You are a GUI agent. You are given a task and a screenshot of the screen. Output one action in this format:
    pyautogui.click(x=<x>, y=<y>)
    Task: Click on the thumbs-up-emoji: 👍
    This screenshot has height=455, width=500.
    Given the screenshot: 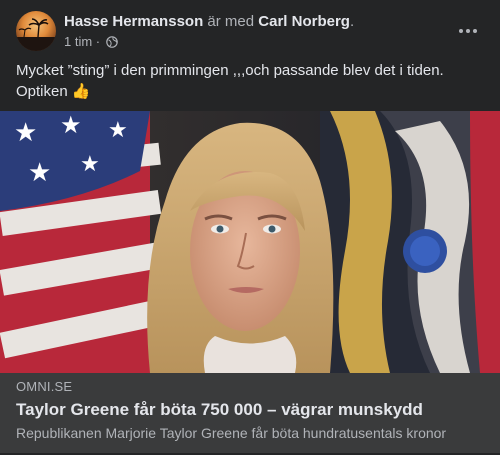 What is the action you would take?
    pyautogui.click(x=81, y=91)
    